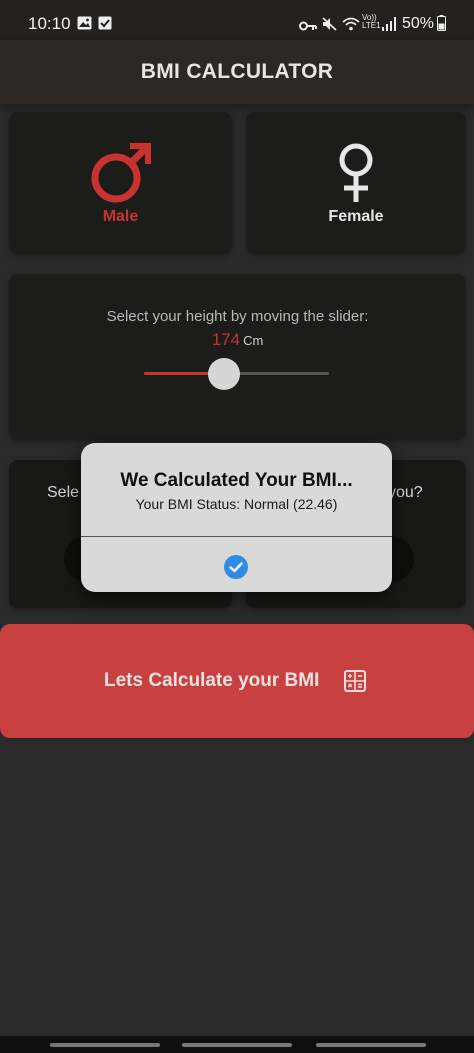 Image resolution: width=474 pixels, height=1053 pixels. I want to click on mute-icon, so click(330, 26).